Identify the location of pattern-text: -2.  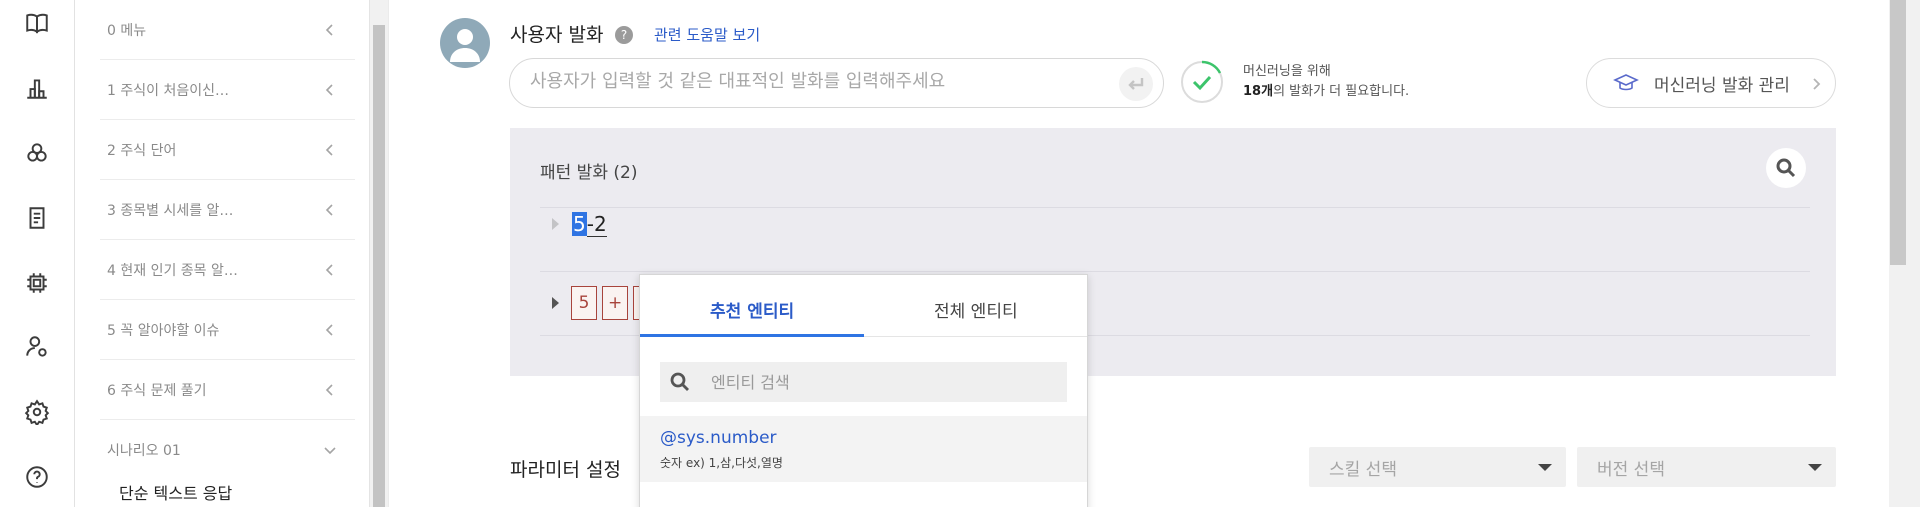
(596, 224).